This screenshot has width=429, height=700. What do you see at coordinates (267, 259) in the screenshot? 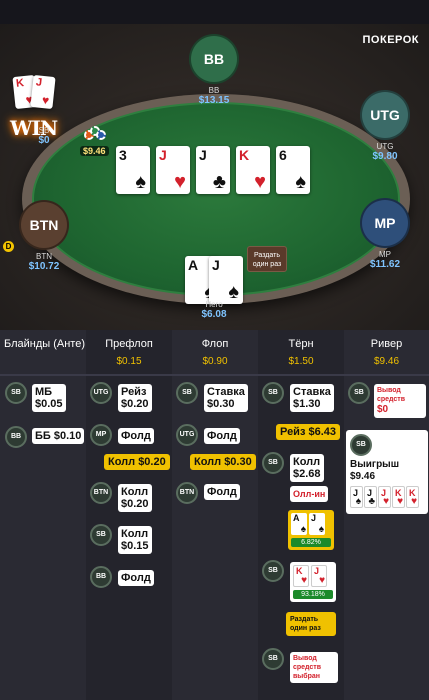
I see `deal-once-button: Раздать один раз` at bounding box center [267, 259].